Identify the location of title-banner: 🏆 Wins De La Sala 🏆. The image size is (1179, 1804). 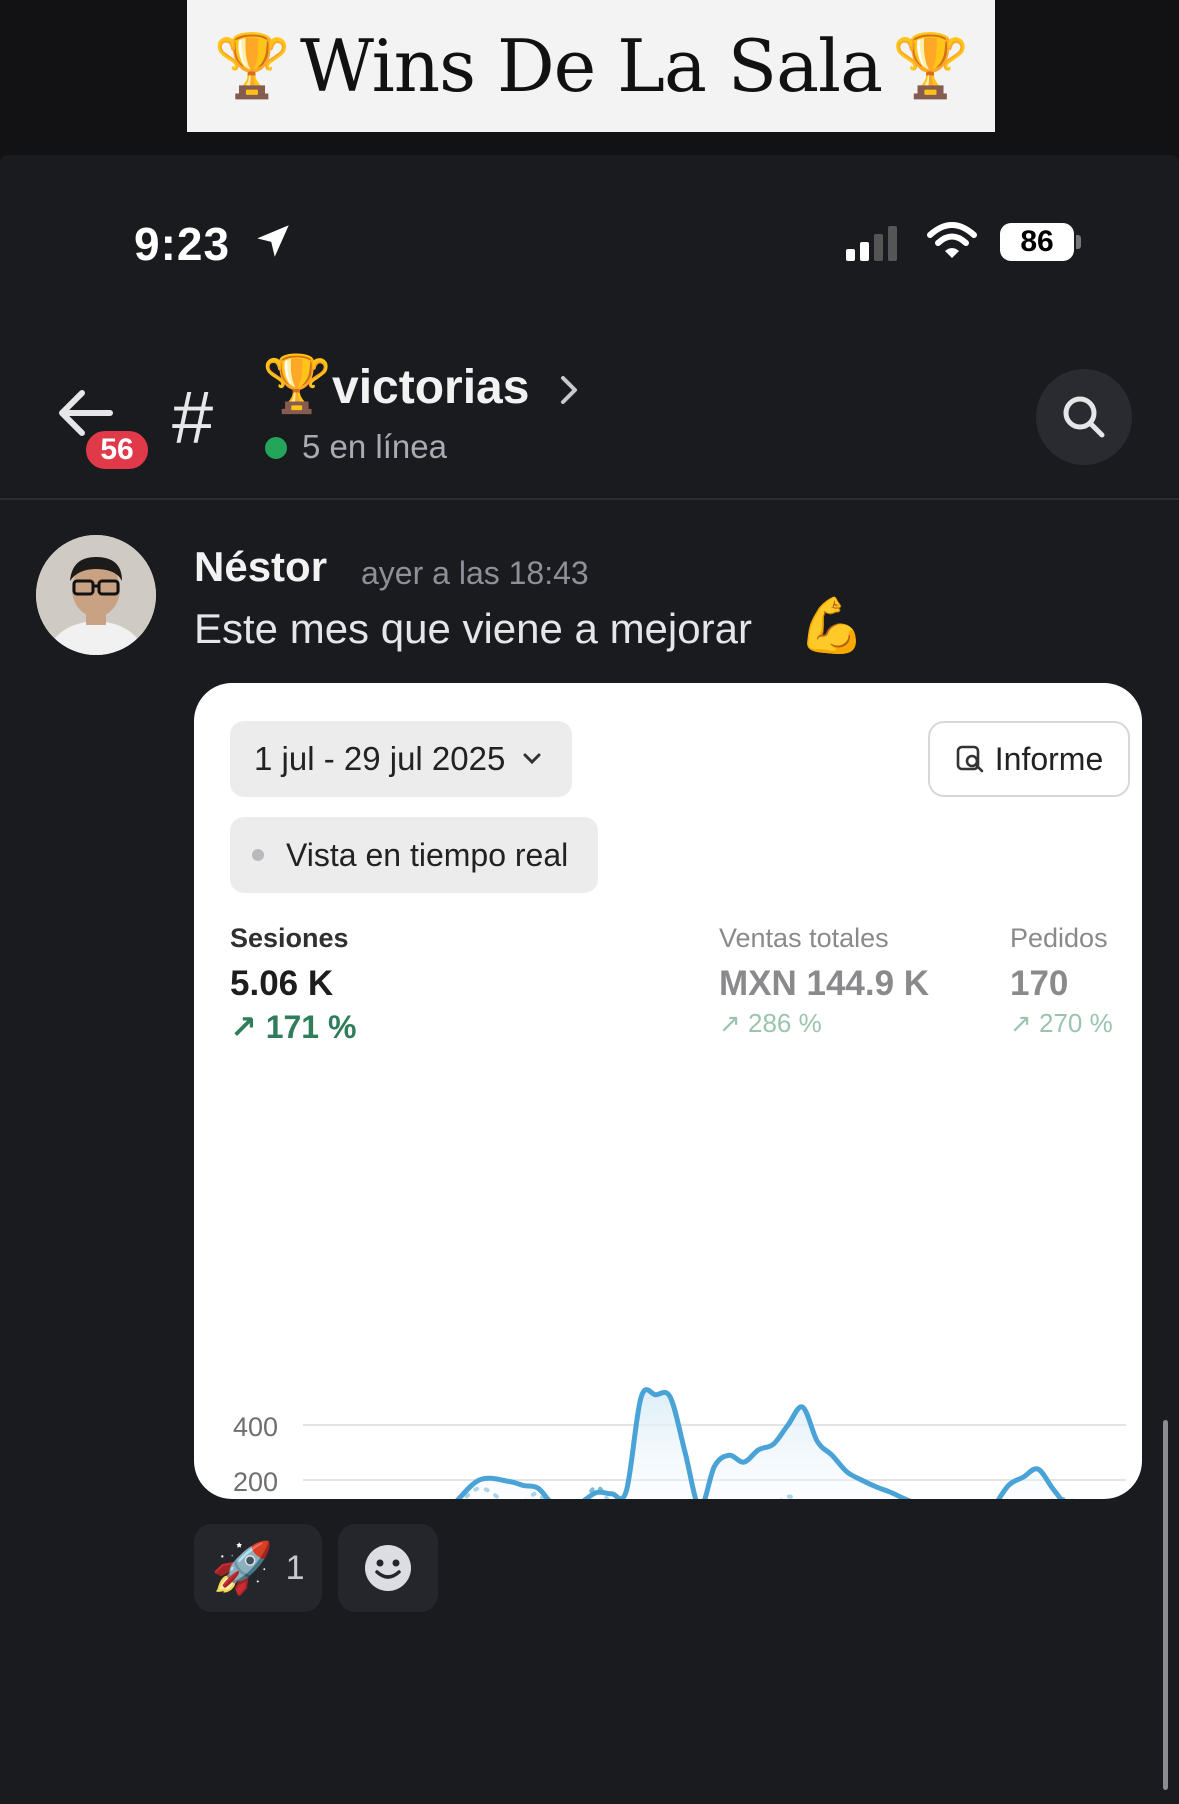
(591, 66).